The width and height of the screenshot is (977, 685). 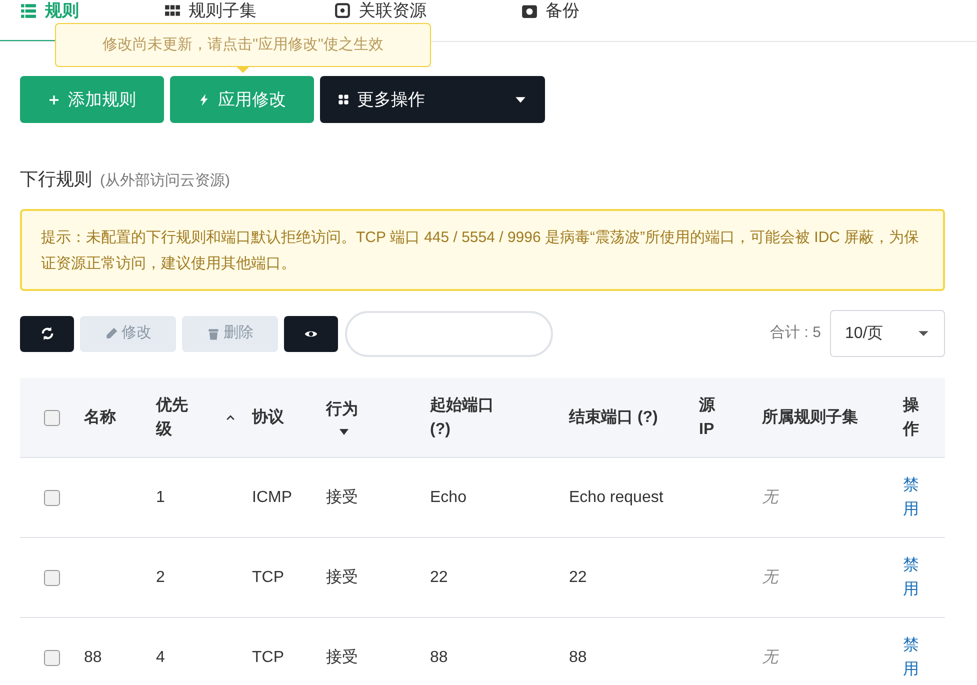 What do you see at coordinates (160, 657) in the screenshot?
I see `table-cell: 4` at bounding box center [160, 657].